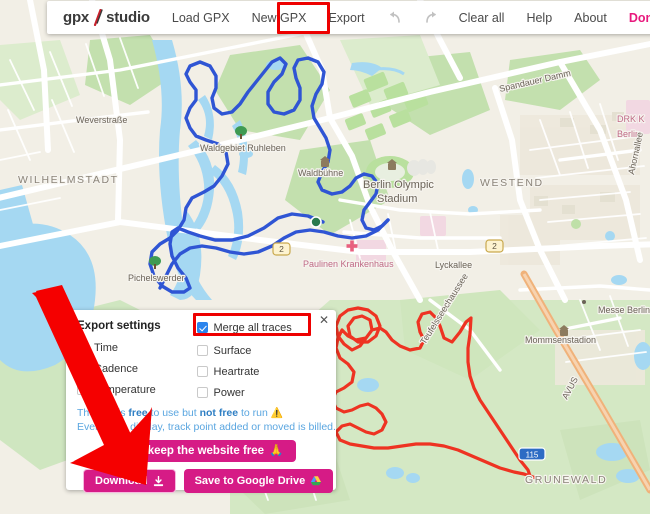 The height and width of the screenshot is (514, 650). Describe the element at coordinates (158, 481) in the screenshot. I see `download-icon` at that location.